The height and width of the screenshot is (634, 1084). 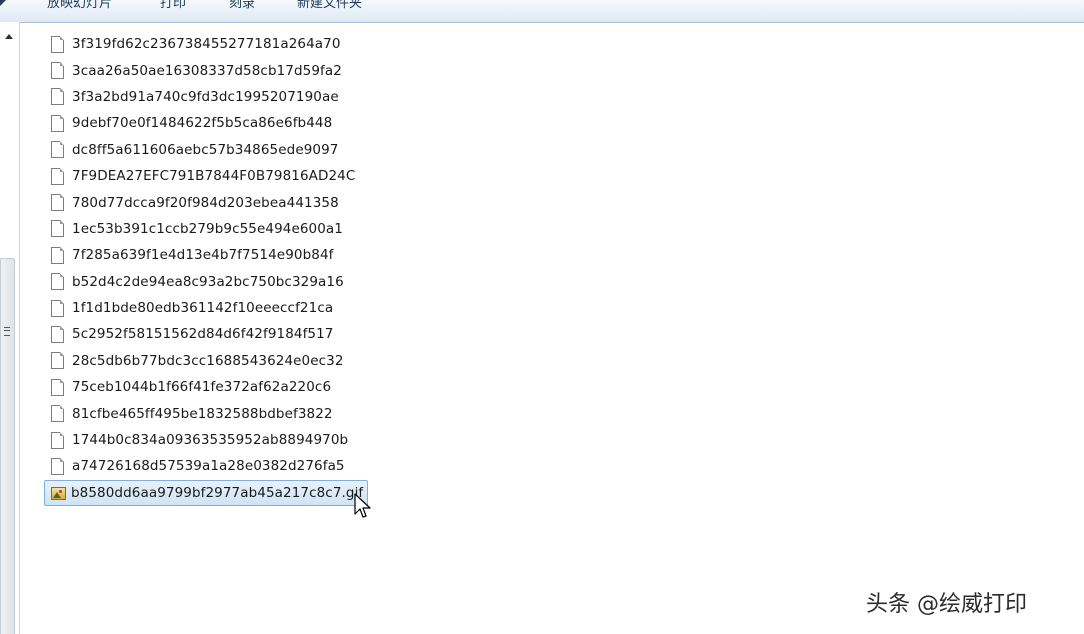 What do you see at coordinates (542, 11) in the screenshot?
I see `toolbar: 放映幻灯片 打印 刻录 新建文件夹` at bounding box center [542, 11].